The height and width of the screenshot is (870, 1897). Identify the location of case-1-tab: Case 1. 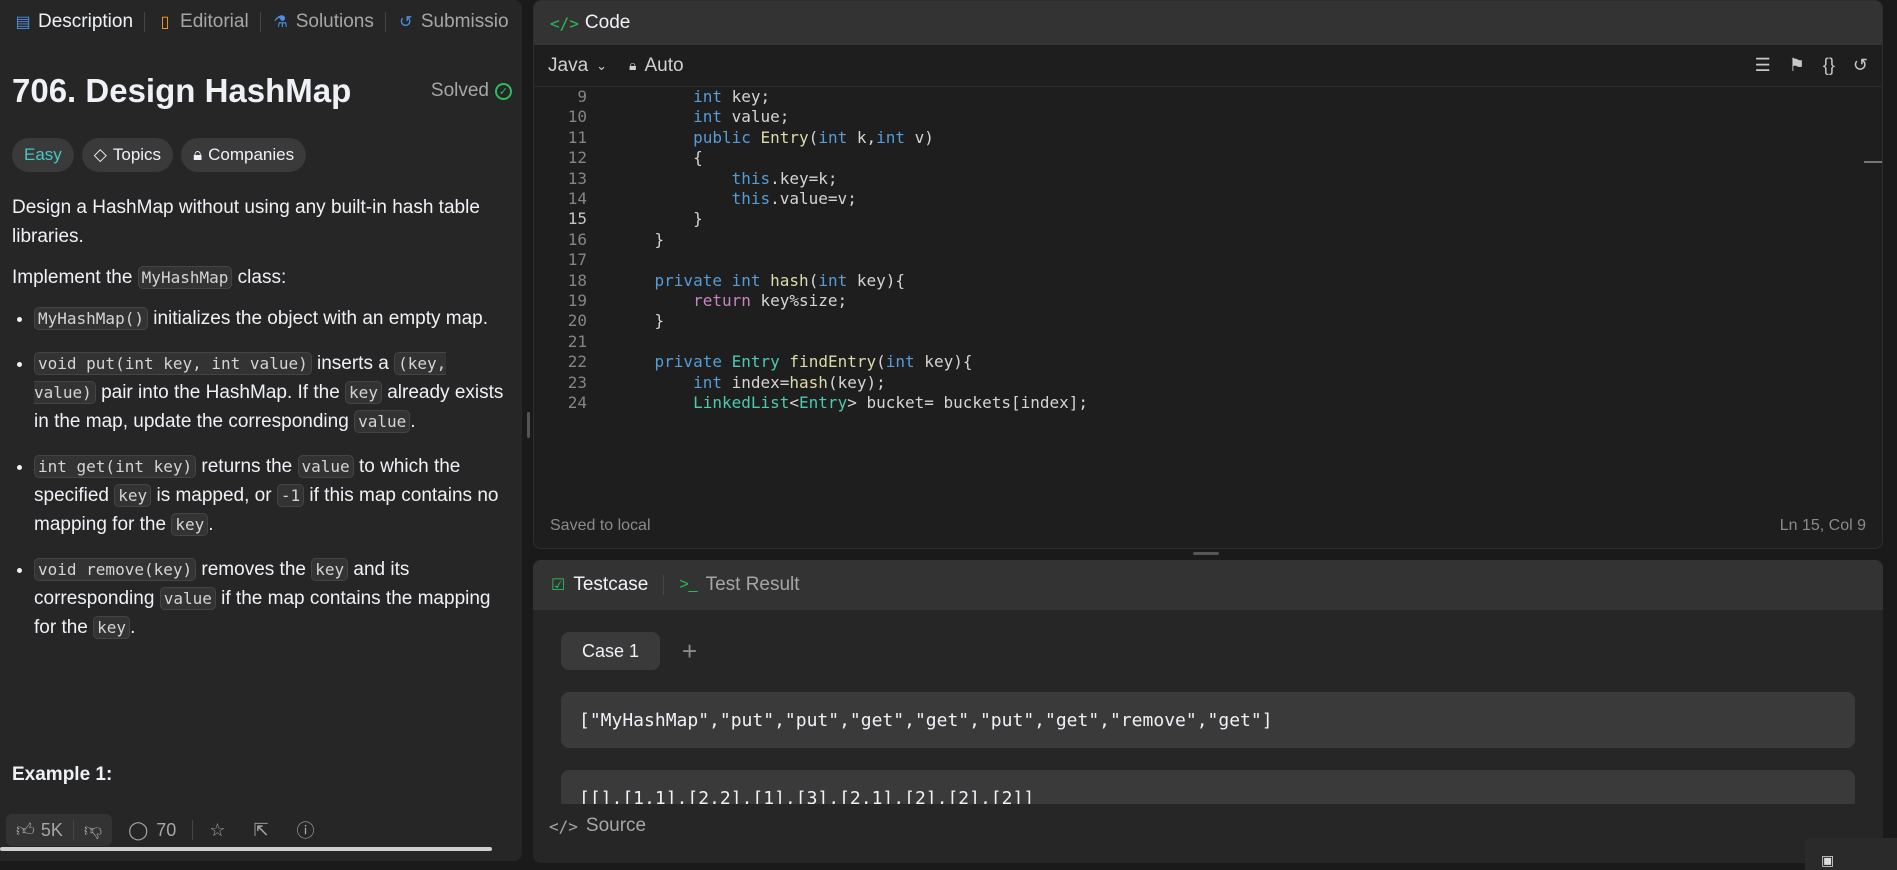
(611, 651).